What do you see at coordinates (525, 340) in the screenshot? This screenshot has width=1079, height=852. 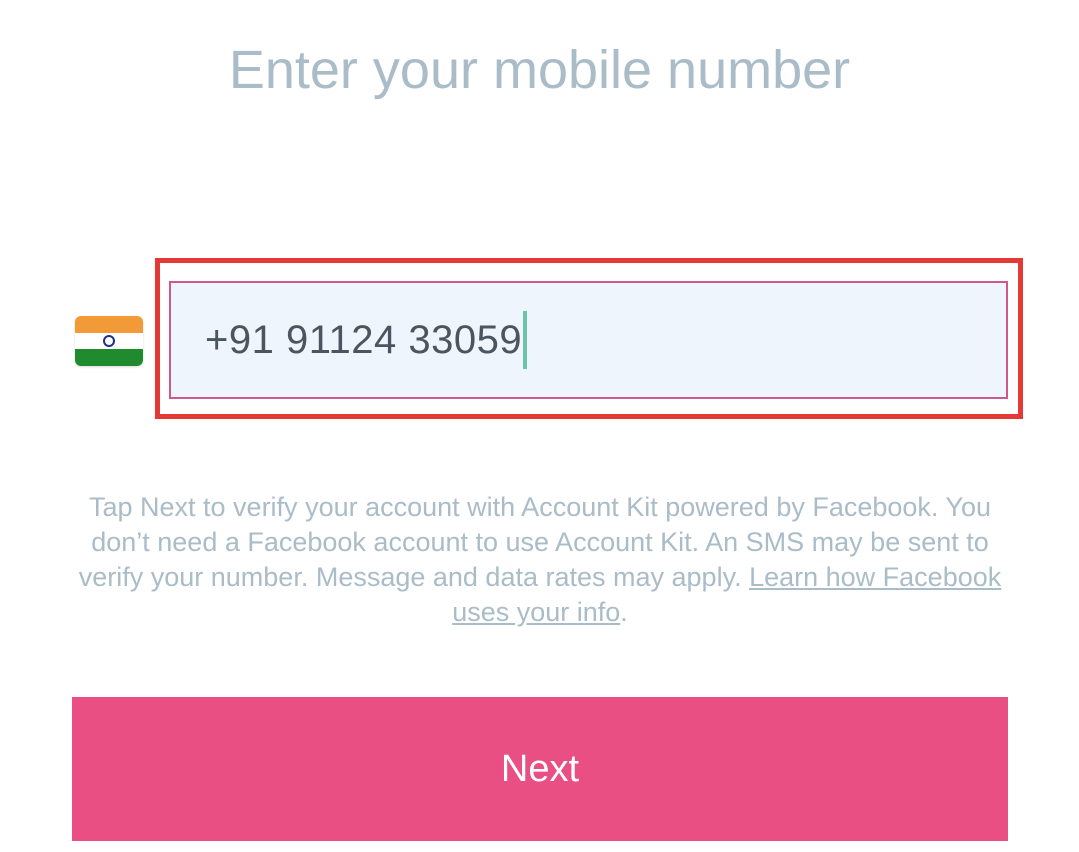 I see `text-cursor` at bounding box center [525, 340].